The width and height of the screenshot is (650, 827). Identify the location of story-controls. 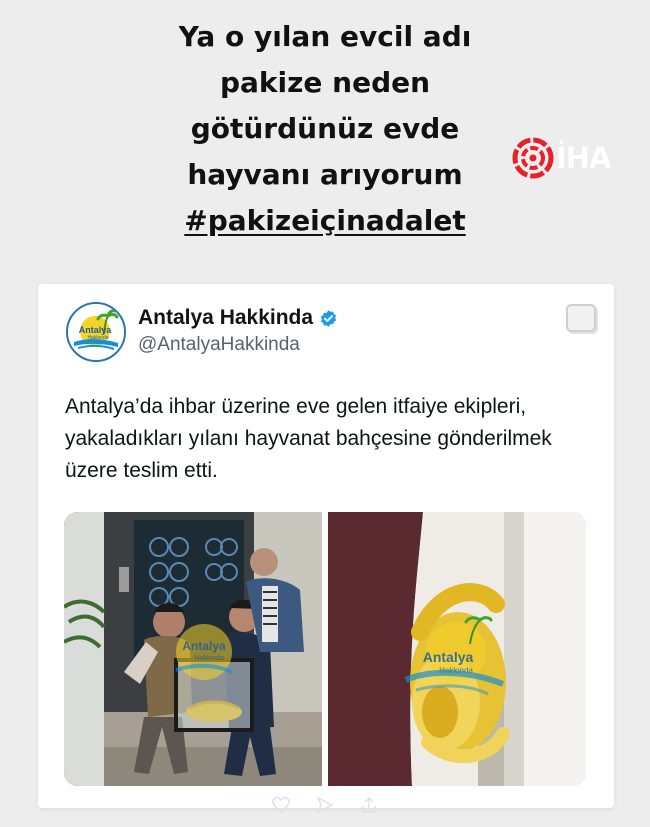
(325, 805).